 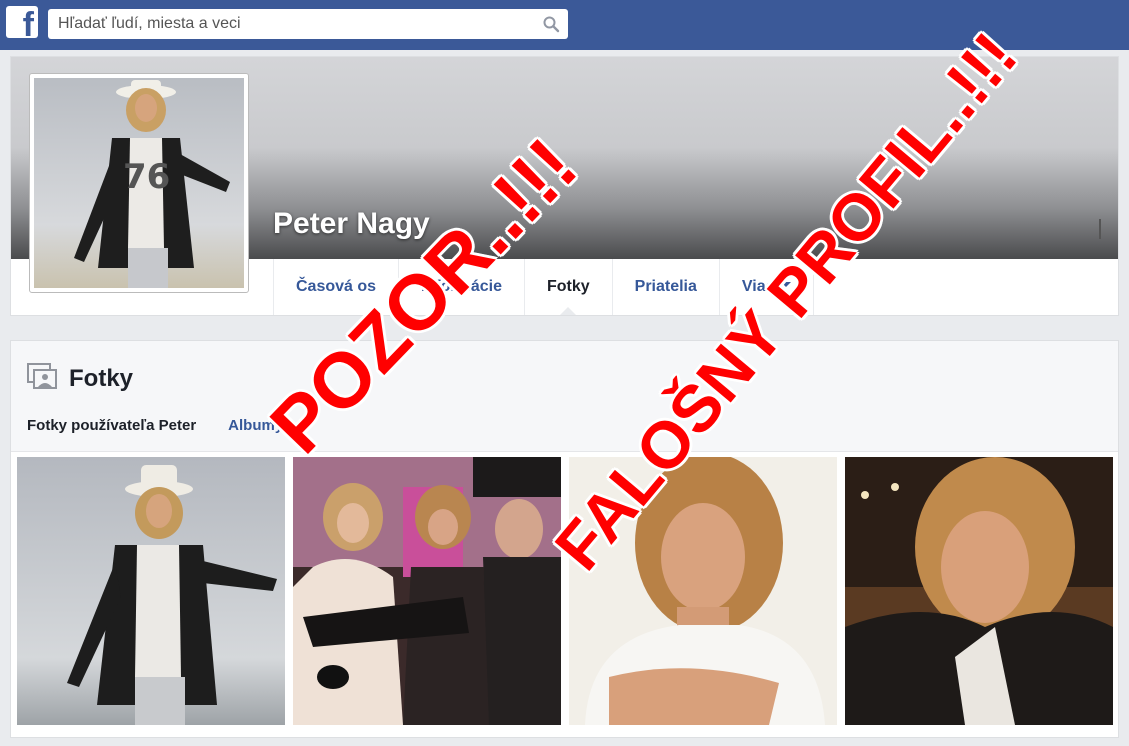 What do you see at coordinates (551, 24) in the screenshot?
I see `search-icon` at bounding box center [551, 24].